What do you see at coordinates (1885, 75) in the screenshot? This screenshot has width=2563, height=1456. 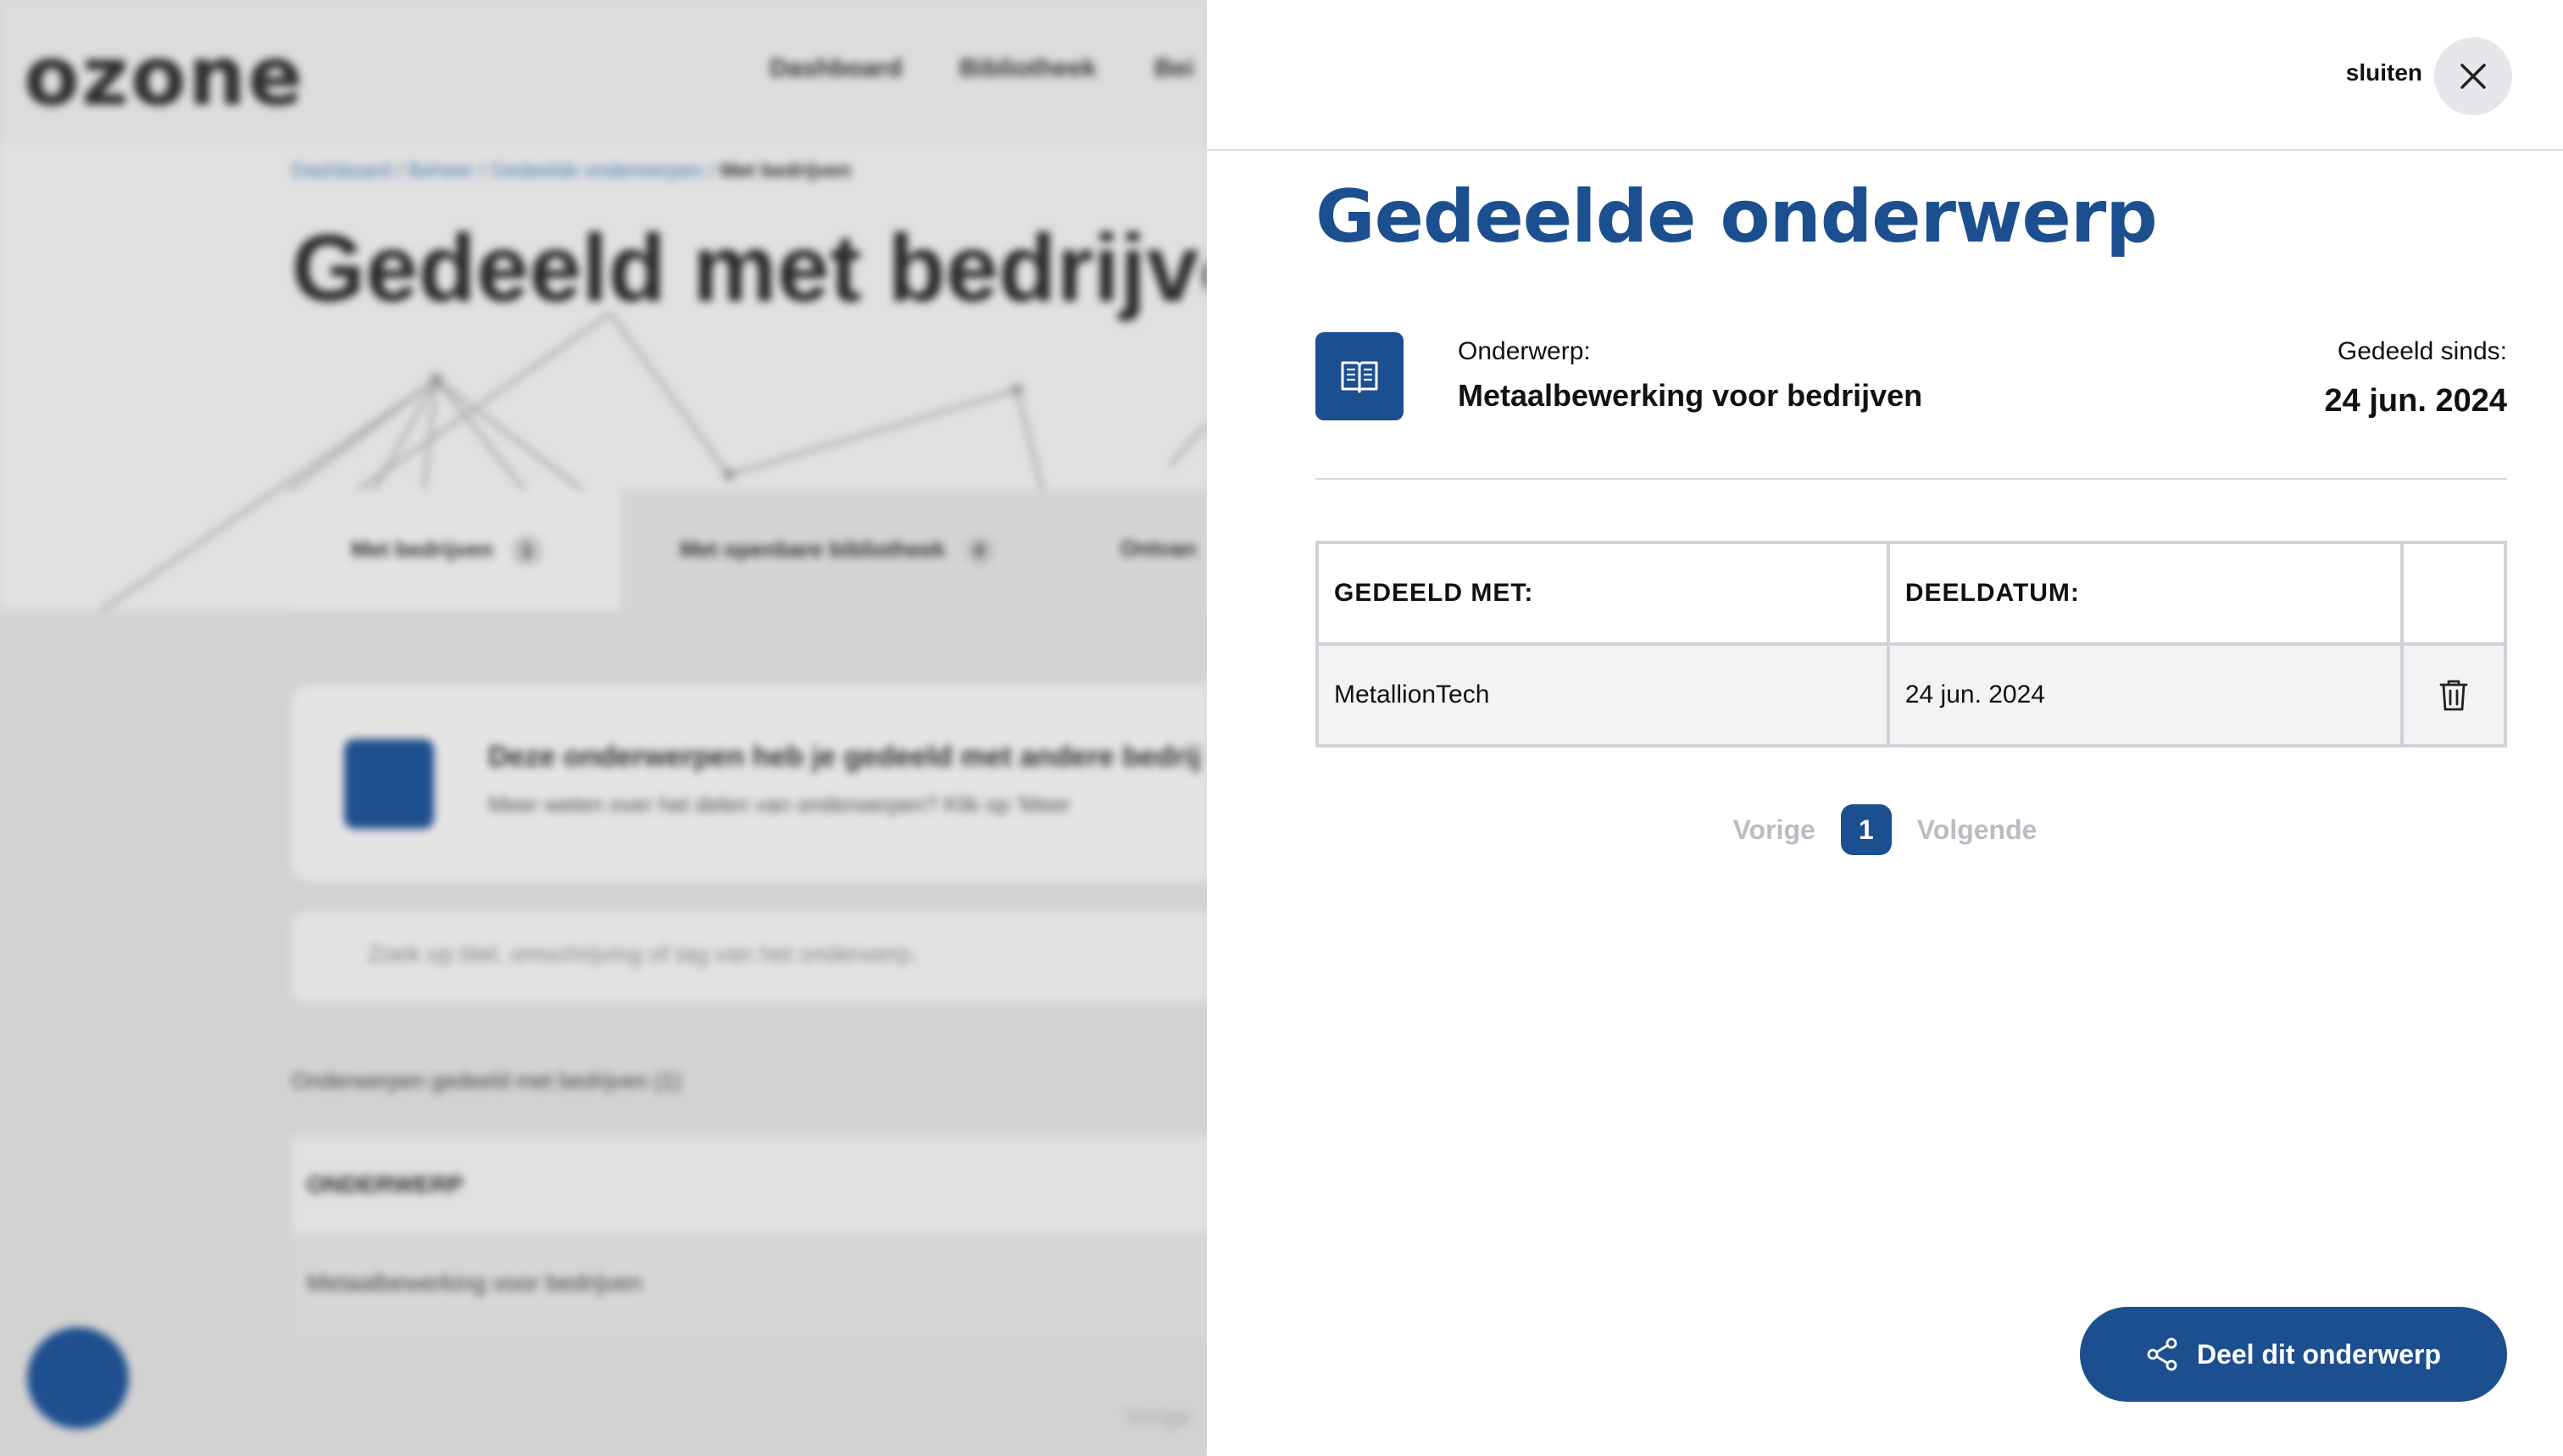 I see `drawer-header: sluiten` at bounding box center [1885, 75].